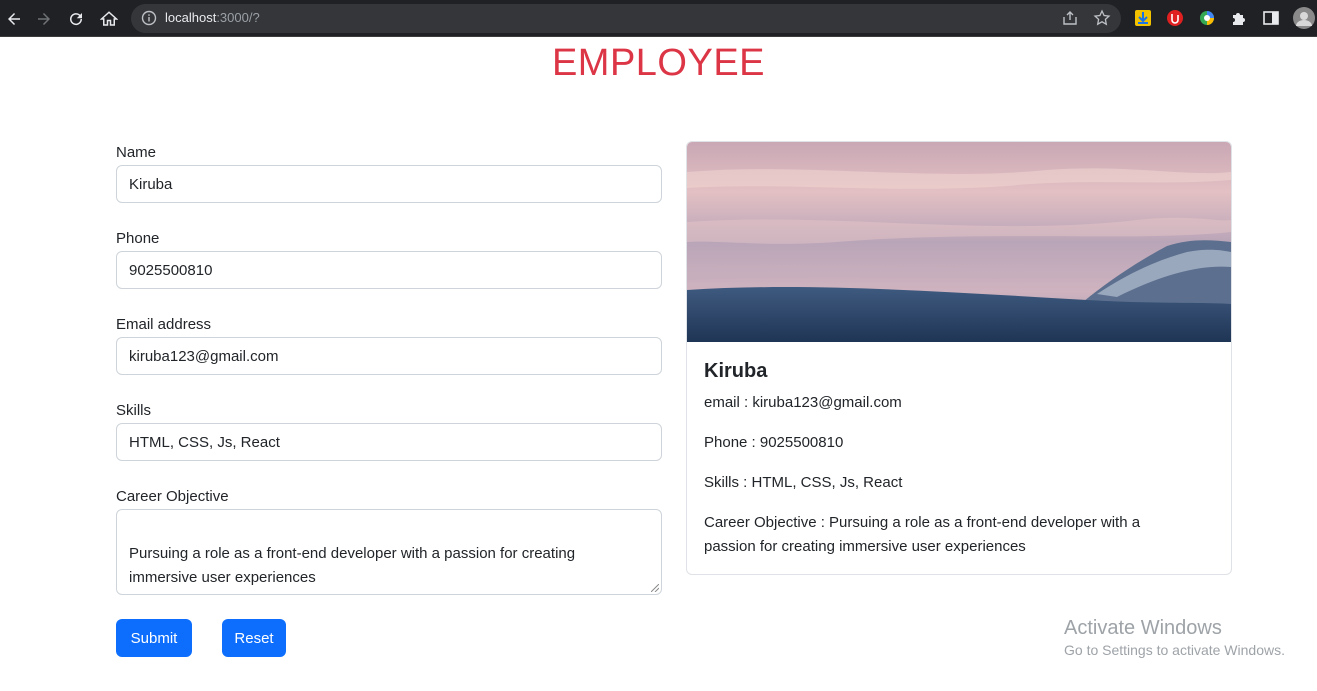 This screenshot has height=691, width=1317. I want to click on back-icon, so click(14, 19).